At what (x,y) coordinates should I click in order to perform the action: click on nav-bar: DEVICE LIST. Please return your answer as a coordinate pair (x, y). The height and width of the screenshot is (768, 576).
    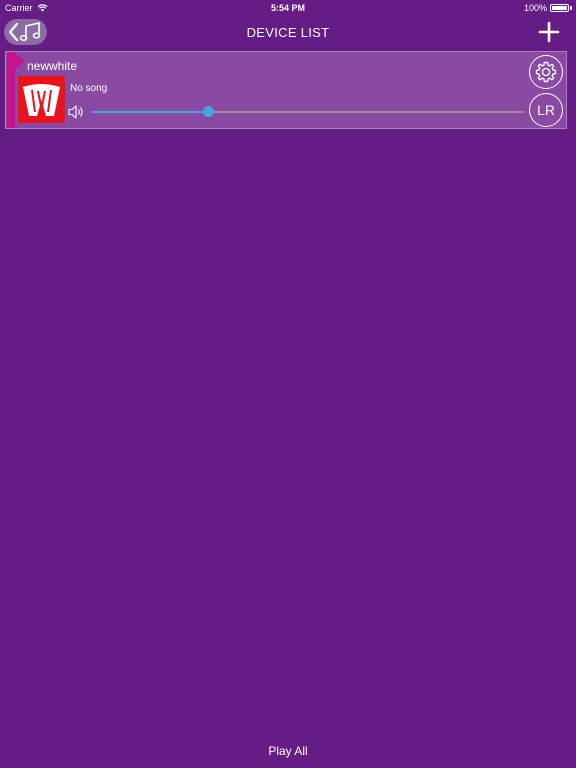
    Looking at the image, I should click on (288, 32).